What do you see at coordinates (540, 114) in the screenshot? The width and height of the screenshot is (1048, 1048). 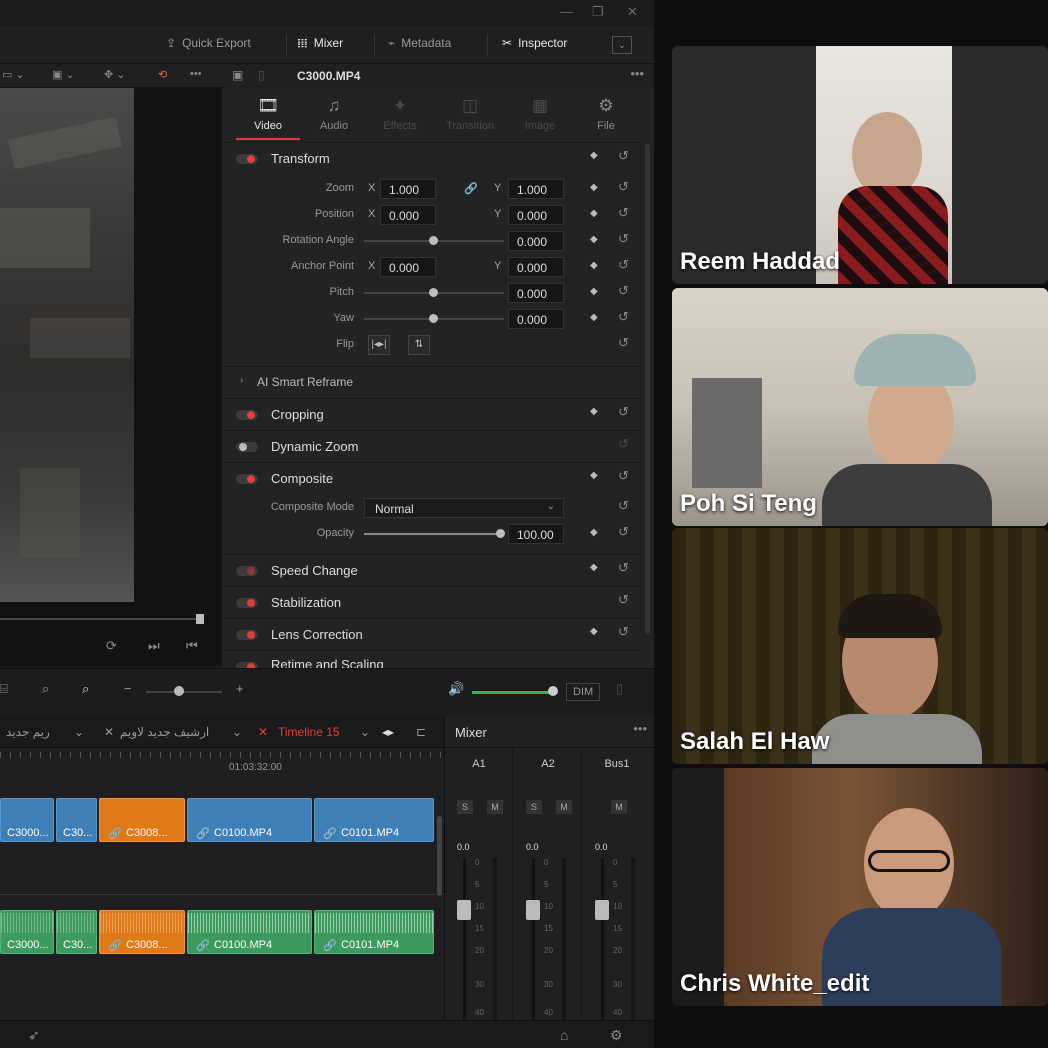 I see `tab-image: ▦ Image` at bounding box center [540, 114].